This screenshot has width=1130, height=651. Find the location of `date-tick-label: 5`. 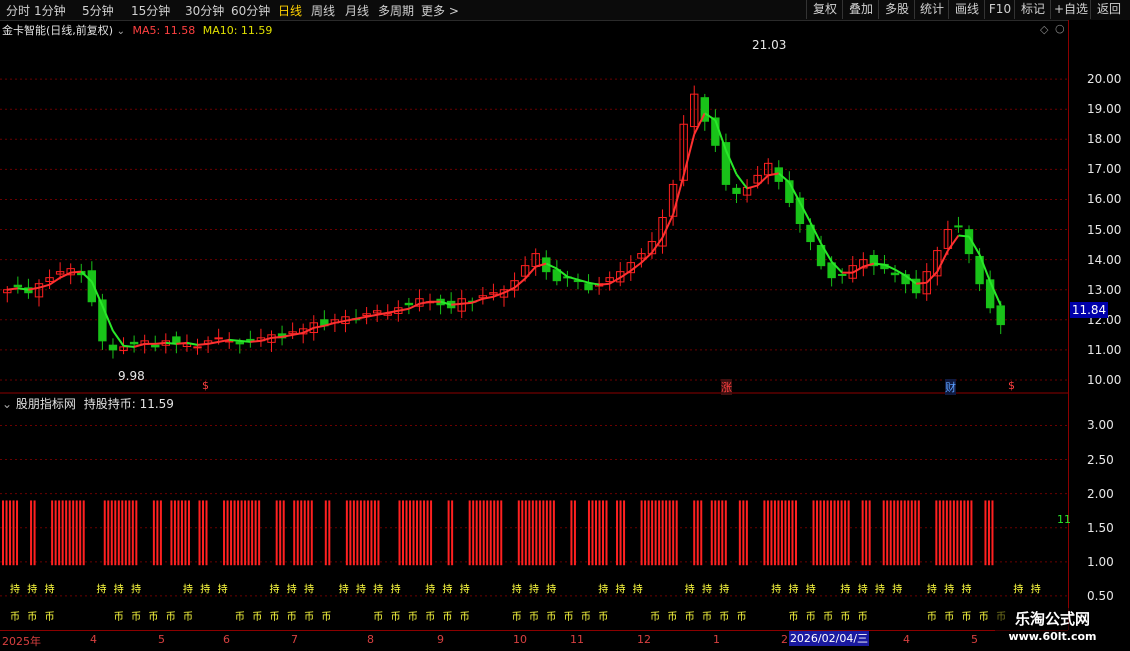

date-tick-label: 5 is located at coordinates (161, 639).